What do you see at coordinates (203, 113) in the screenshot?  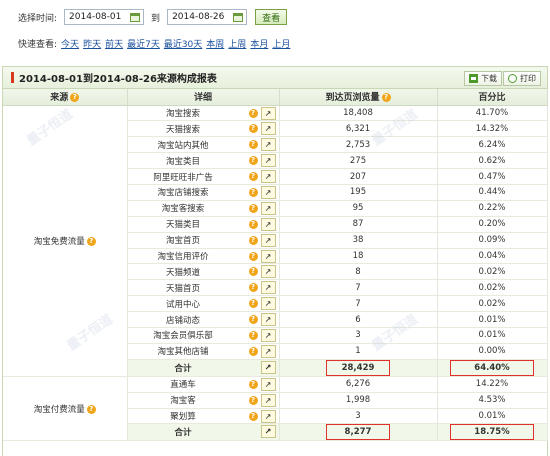 I see `detail-cell: 淘宝搜索? ↗` at bounding box center [203, 113].